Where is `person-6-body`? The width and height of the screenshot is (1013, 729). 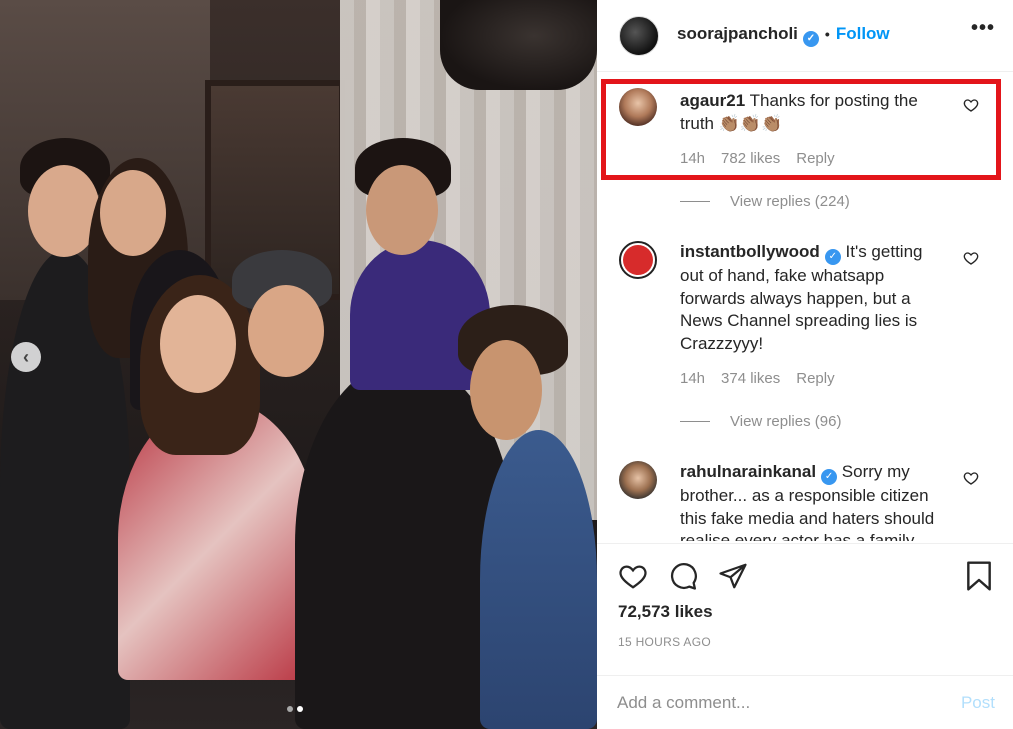
person-6-body is located at coordinates (538, 579).